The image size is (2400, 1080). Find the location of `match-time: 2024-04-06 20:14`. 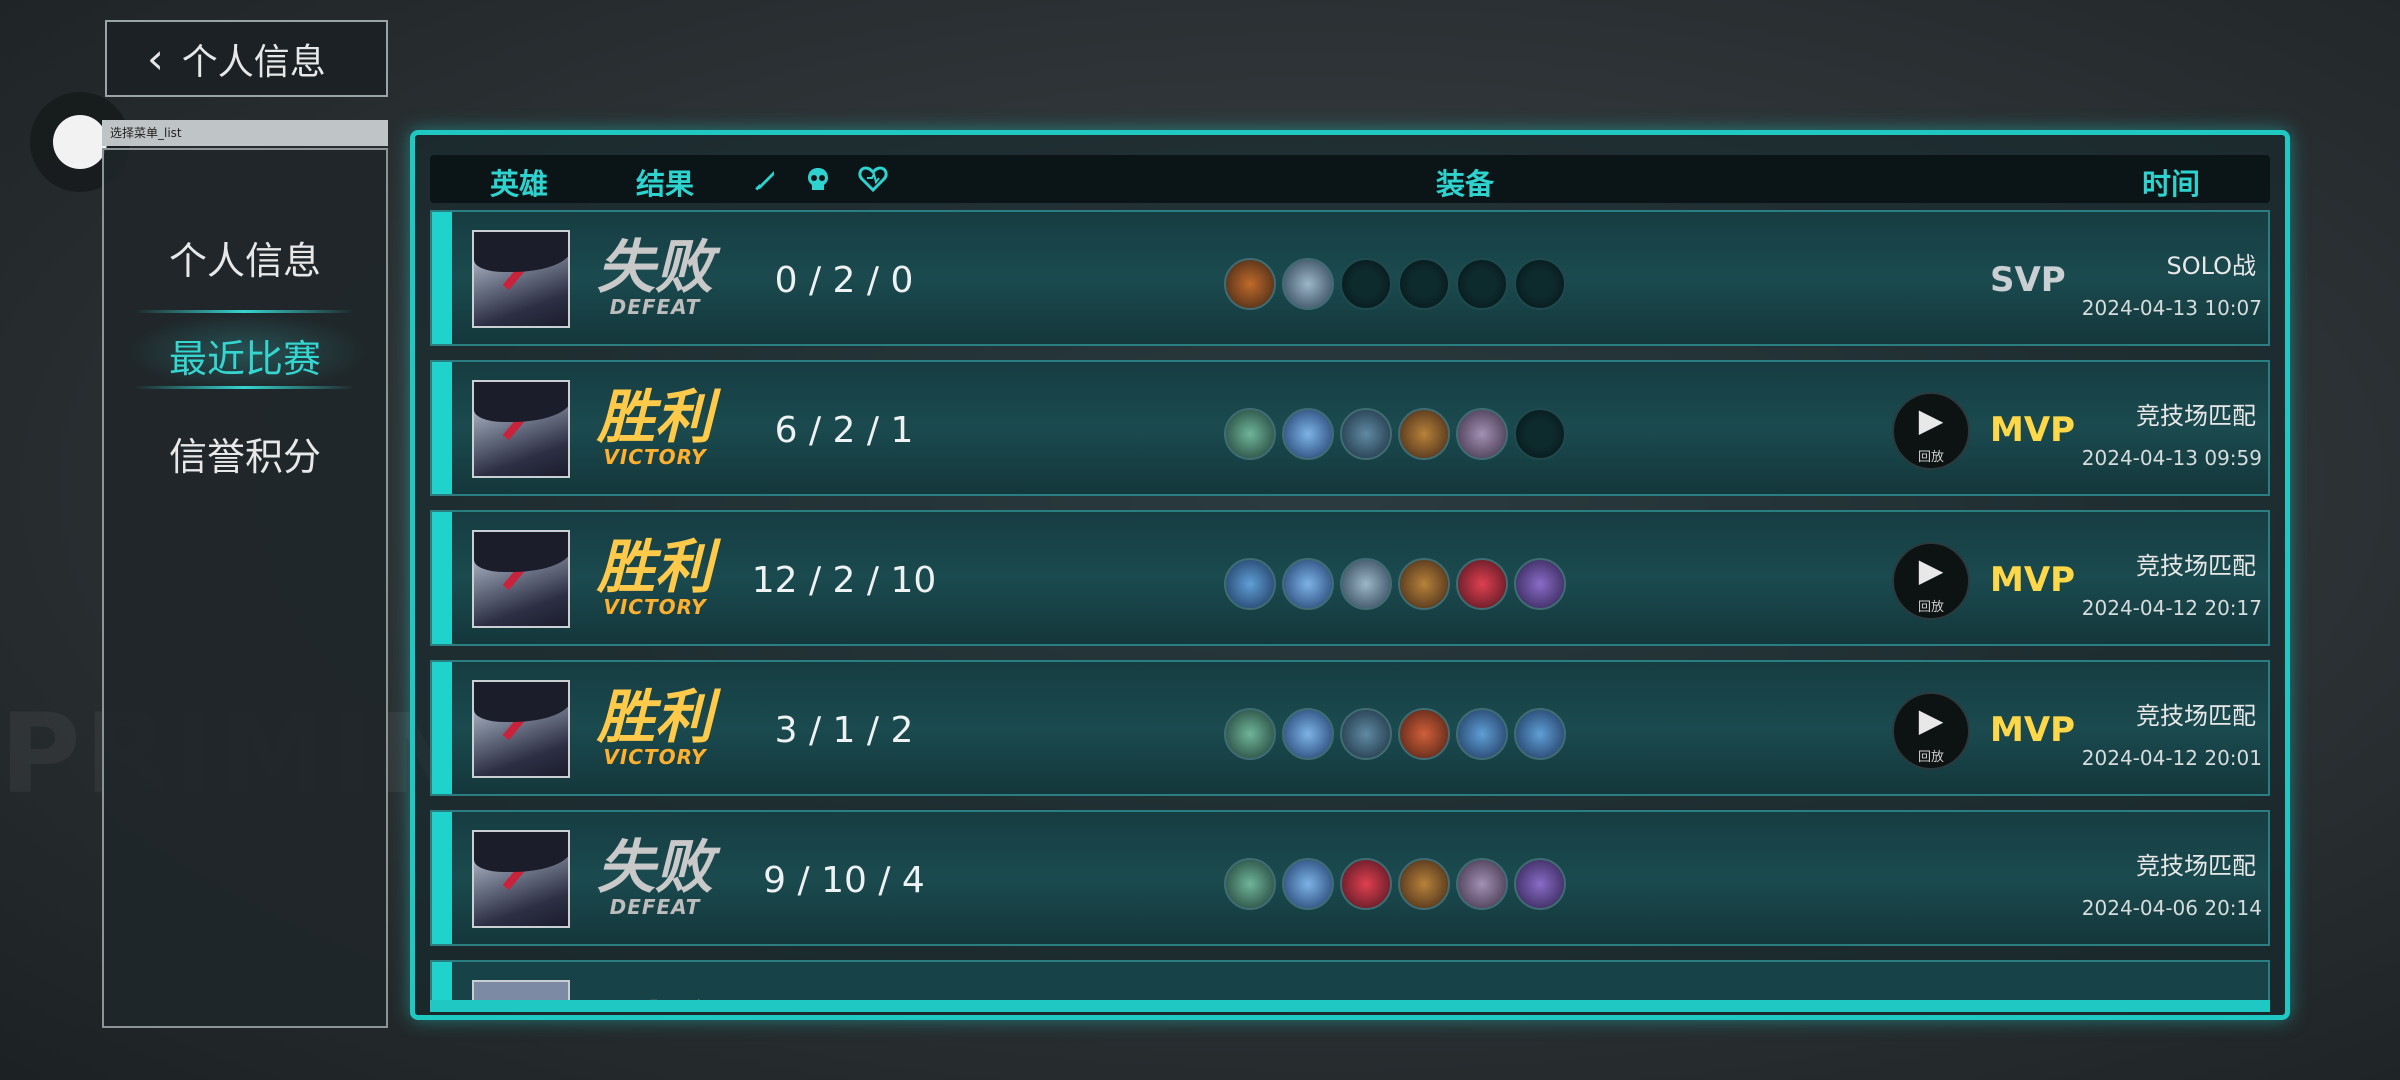

match-time: 2024-04-06 20:14 is located at coordinates (2171, 908).